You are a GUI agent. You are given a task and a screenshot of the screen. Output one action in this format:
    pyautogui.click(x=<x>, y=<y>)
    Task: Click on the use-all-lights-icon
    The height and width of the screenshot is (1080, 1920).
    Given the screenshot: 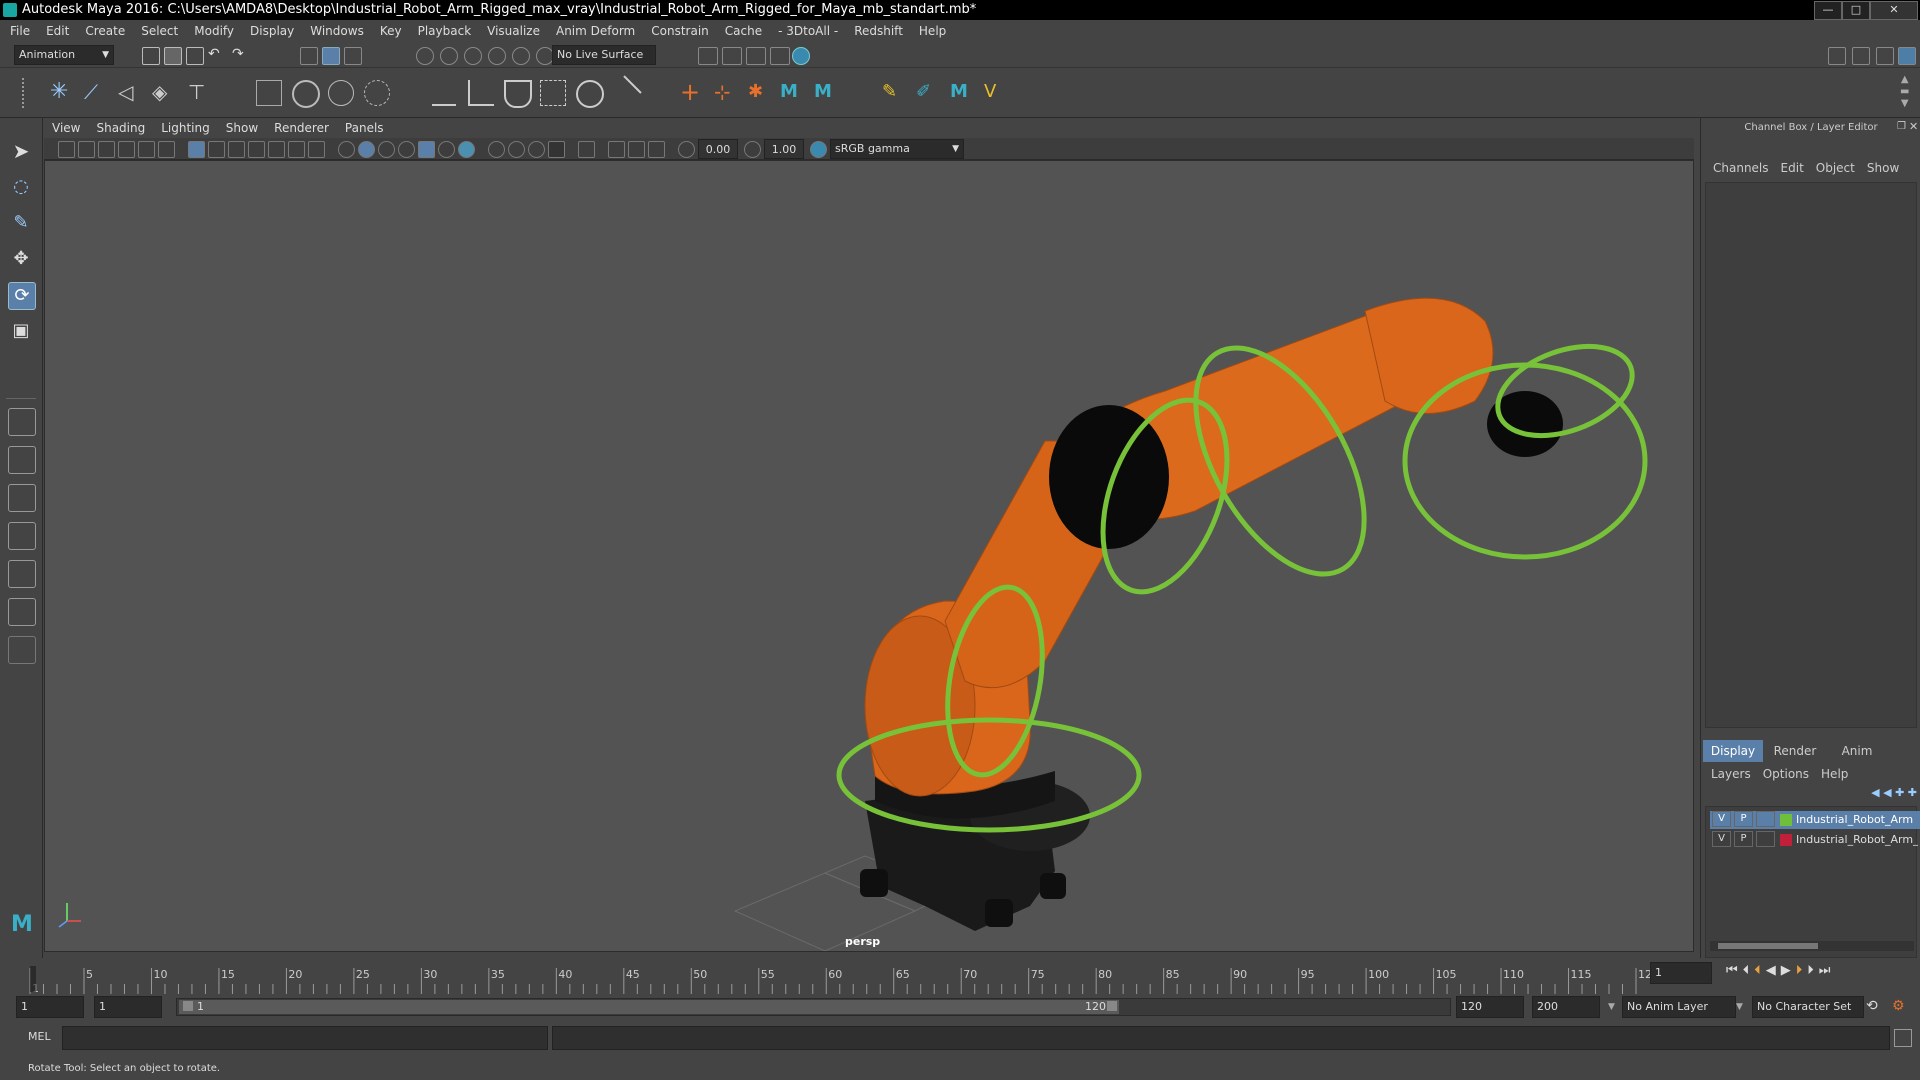 What is the action you would take?
    pyautogui.click(x=426, y=149)
    